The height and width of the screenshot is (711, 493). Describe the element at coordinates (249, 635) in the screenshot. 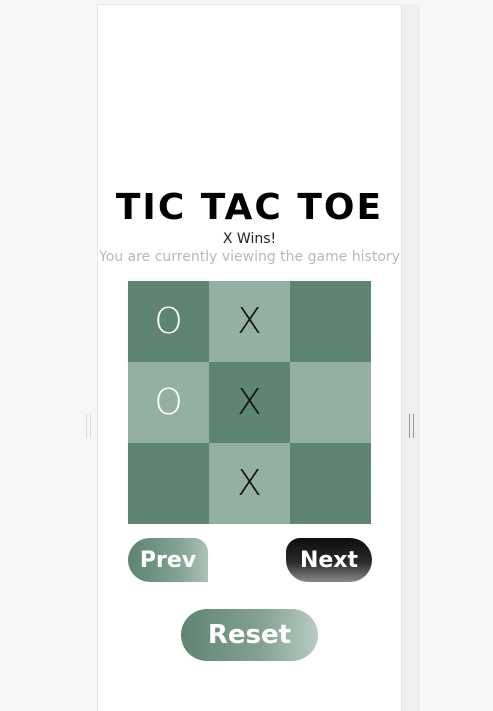

I see `reset-button: Reset` at that location.